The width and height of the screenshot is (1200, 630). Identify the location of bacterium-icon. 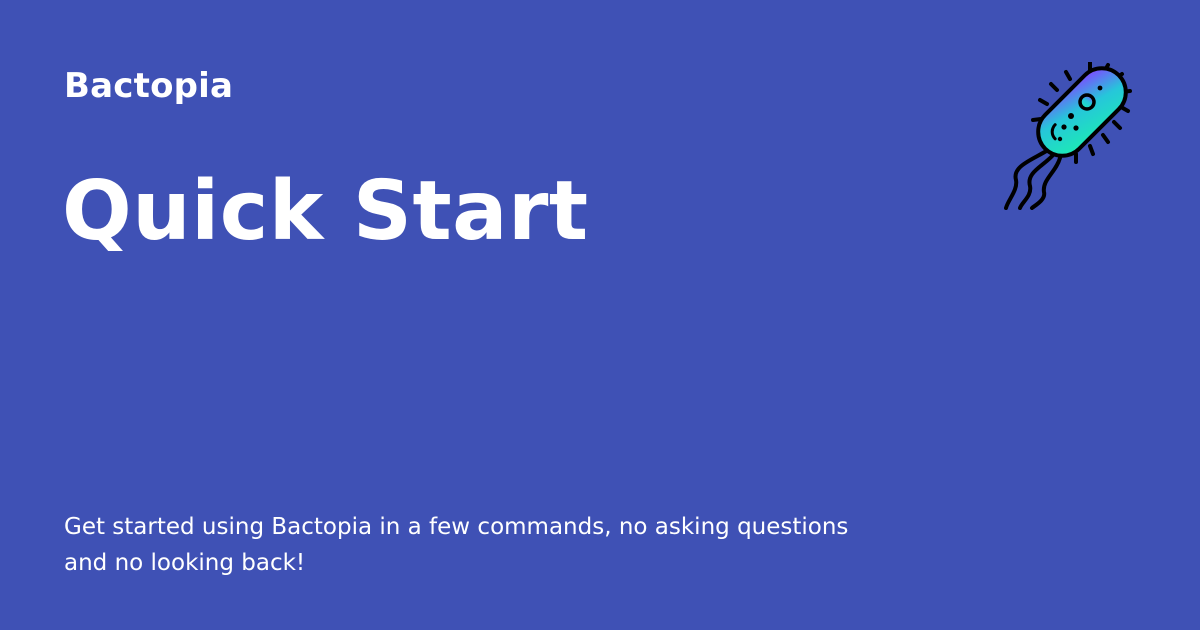
(1068, 135).